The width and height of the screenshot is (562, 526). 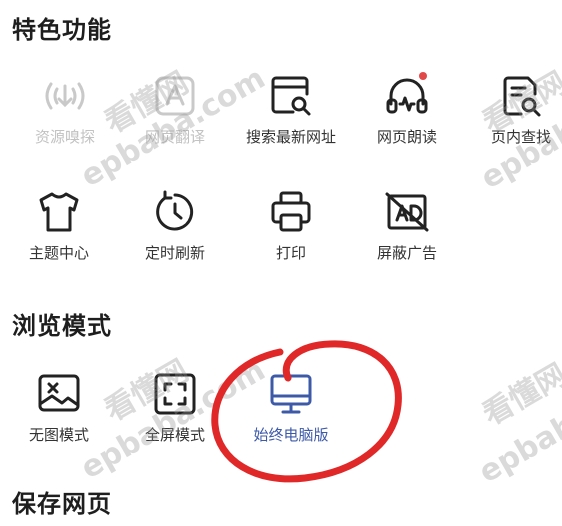 I want to click on feature-timed-refresh: 定时刷新, so click(x=175, y=225).